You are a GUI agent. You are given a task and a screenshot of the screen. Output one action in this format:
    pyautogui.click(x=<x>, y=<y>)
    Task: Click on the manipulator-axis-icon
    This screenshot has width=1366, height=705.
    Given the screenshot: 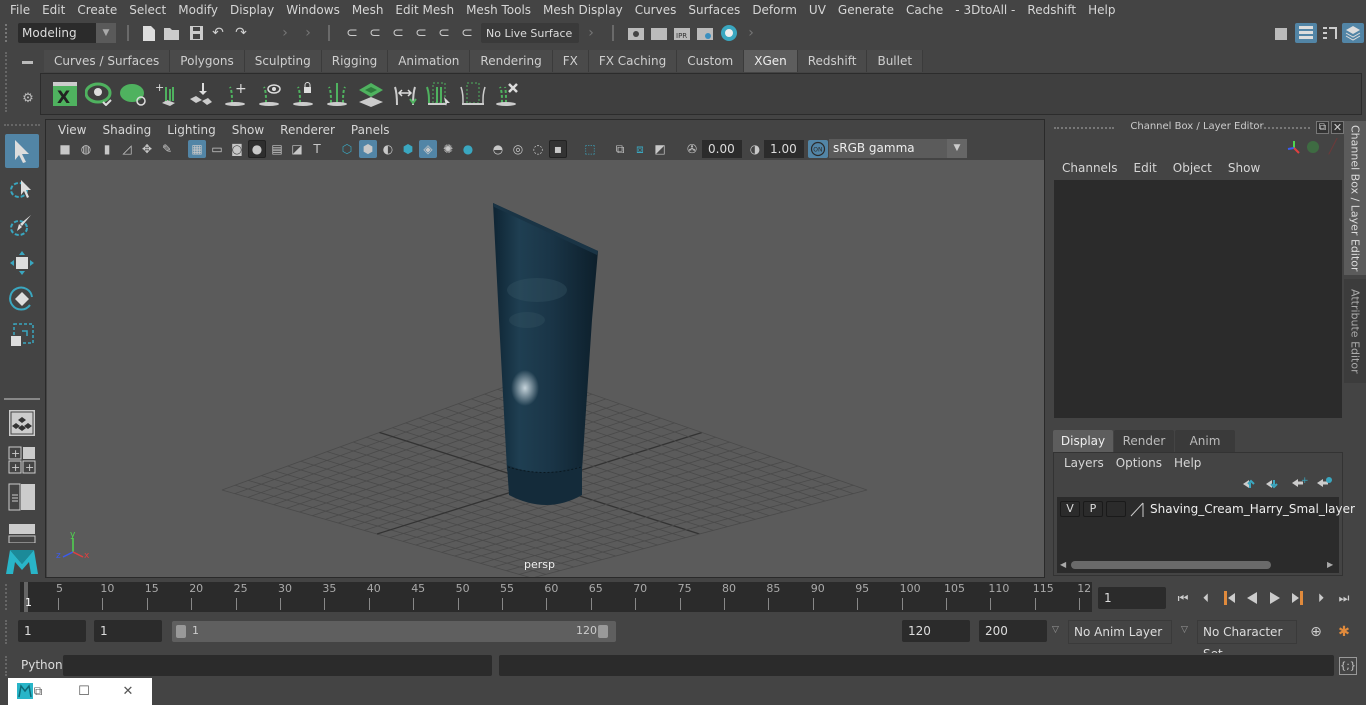 What is the action you would take?
    pyautogui.click(x=1294, y=147)
    